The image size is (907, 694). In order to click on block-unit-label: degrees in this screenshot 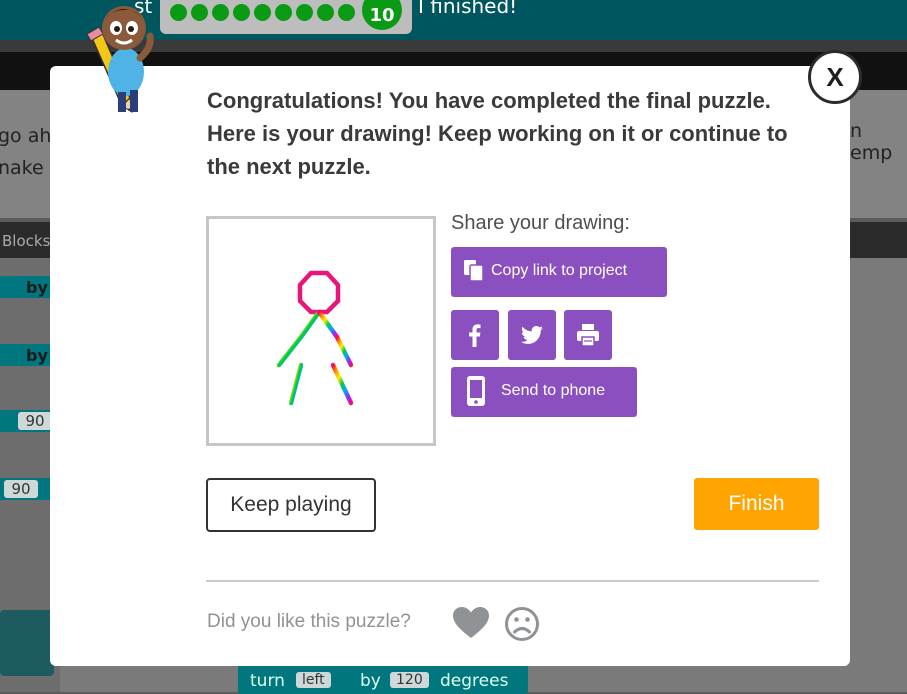, I will do `click(474, 681)`.